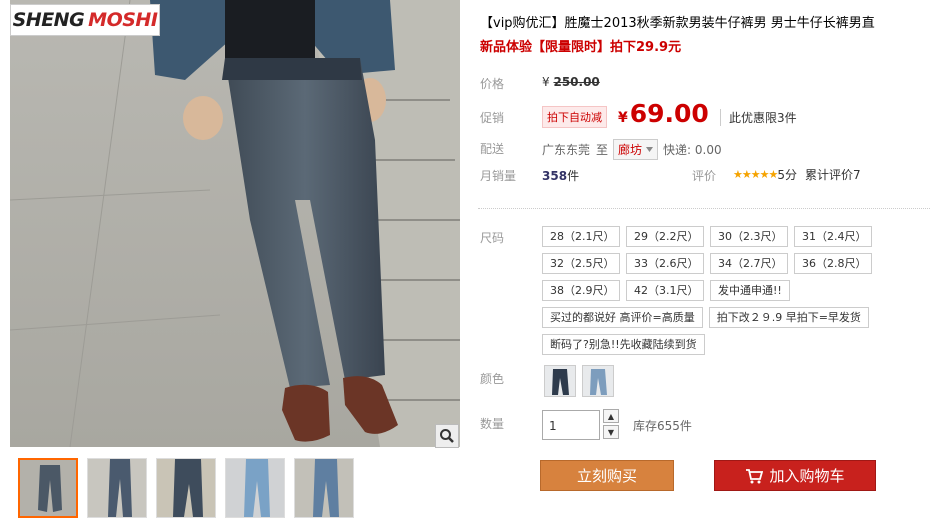 The image size is (930, 523). What do you see at coordinates (611, 432) in the screenshot?
I see `decrement-icon: ▼` at bounding box center [611, 432].